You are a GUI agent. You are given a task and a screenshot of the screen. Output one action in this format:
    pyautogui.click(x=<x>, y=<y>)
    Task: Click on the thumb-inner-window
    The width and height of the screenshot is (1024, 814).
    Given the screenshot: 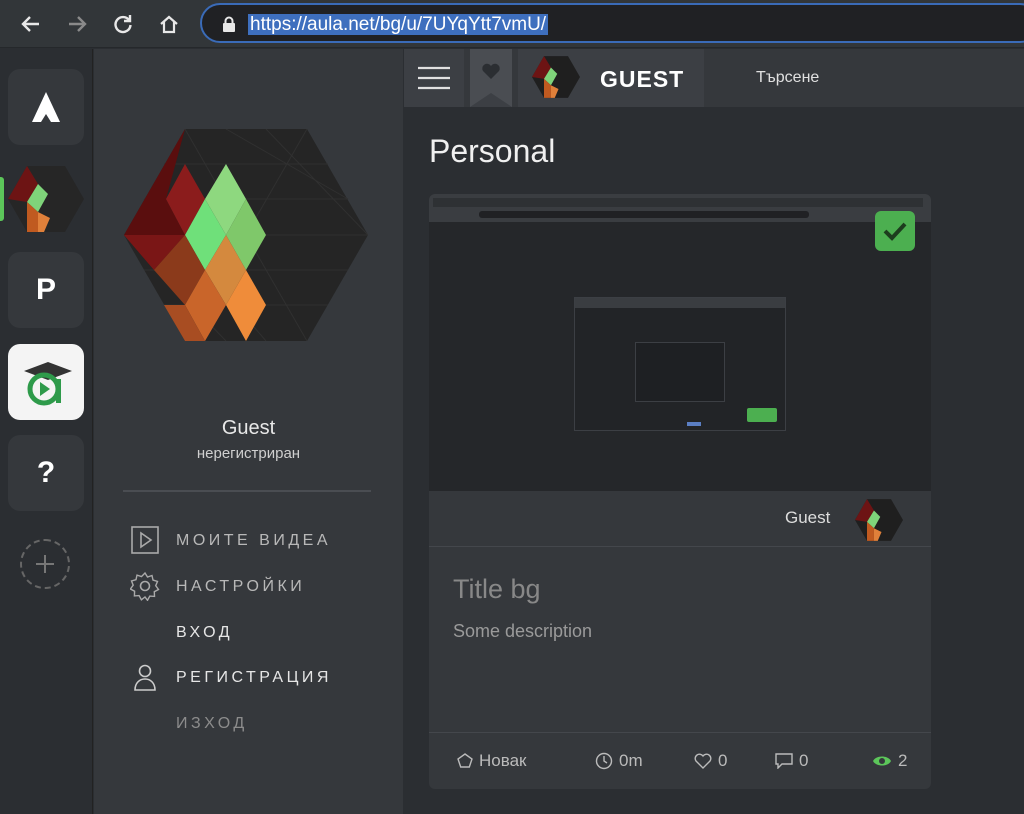 What is the action you would take?
    pyautogui.click(x=680, y=364)
    